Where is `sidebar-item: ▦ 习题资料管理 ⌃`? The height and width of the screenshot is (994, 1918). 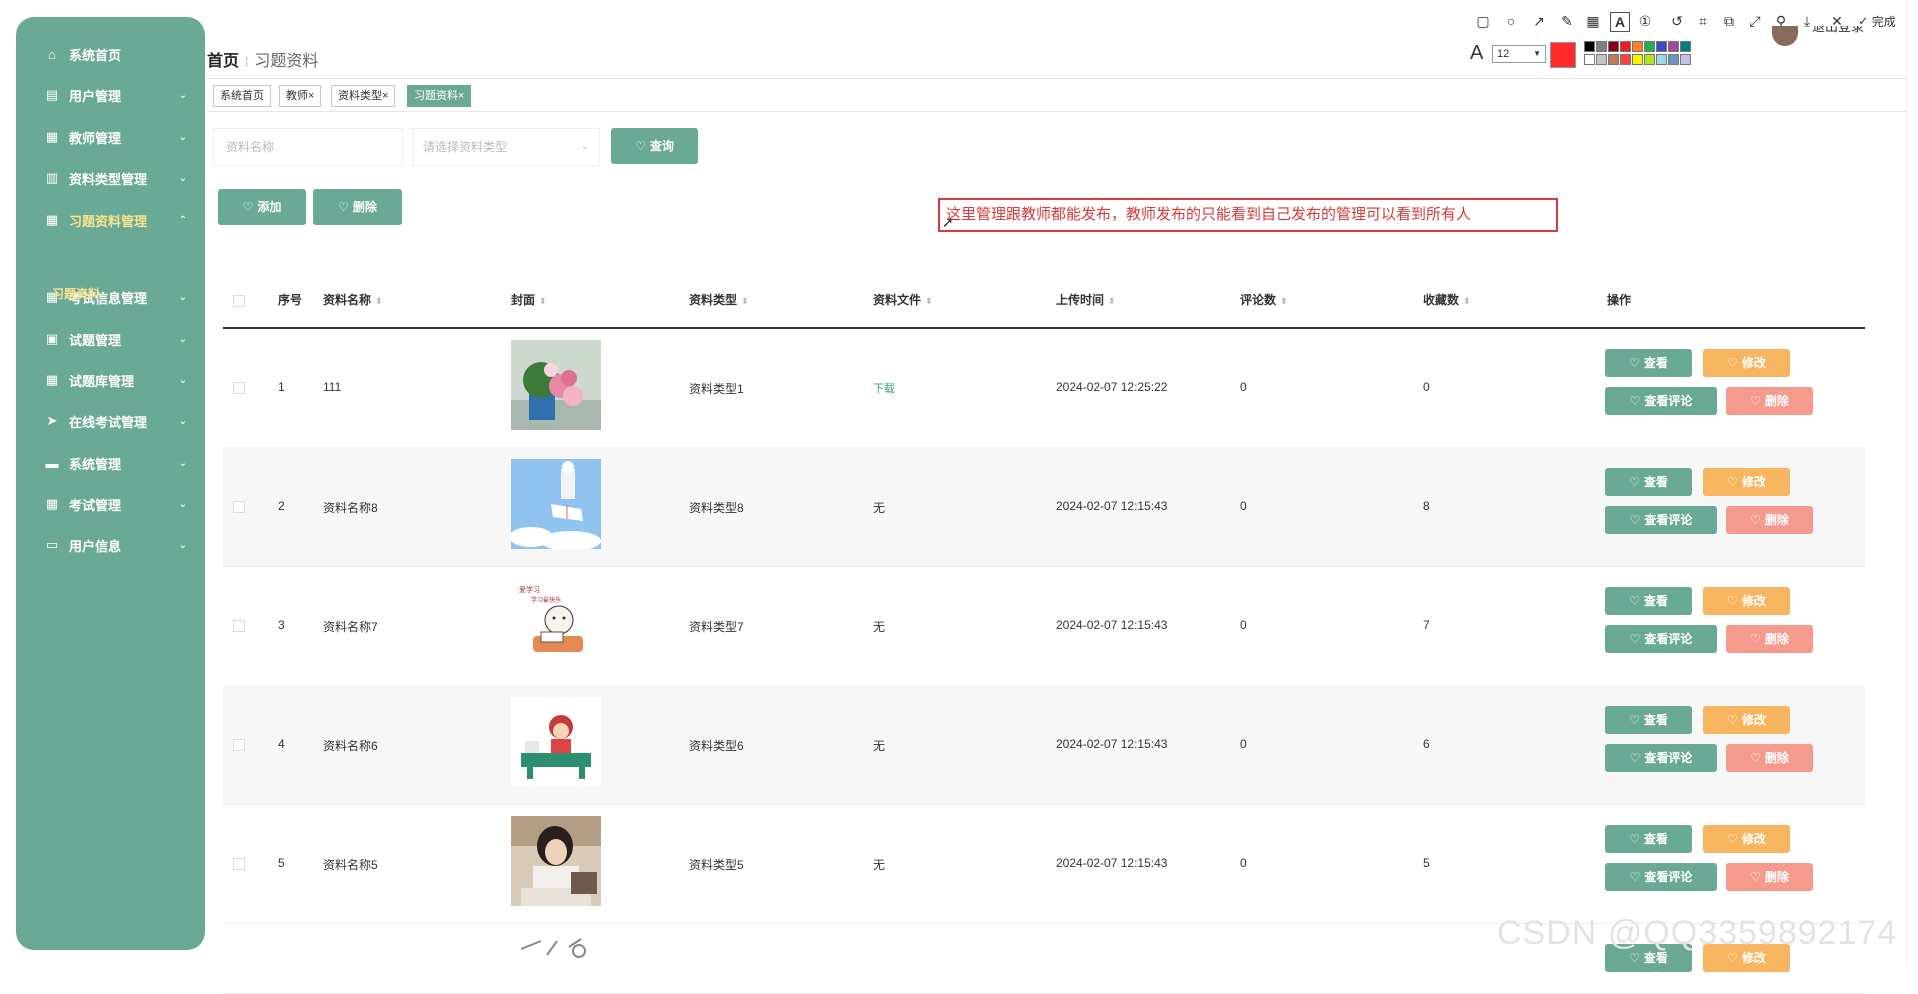 sidebar-item: ▦ 习题资料管理 ⌃ is located at coordinates (110, 220).